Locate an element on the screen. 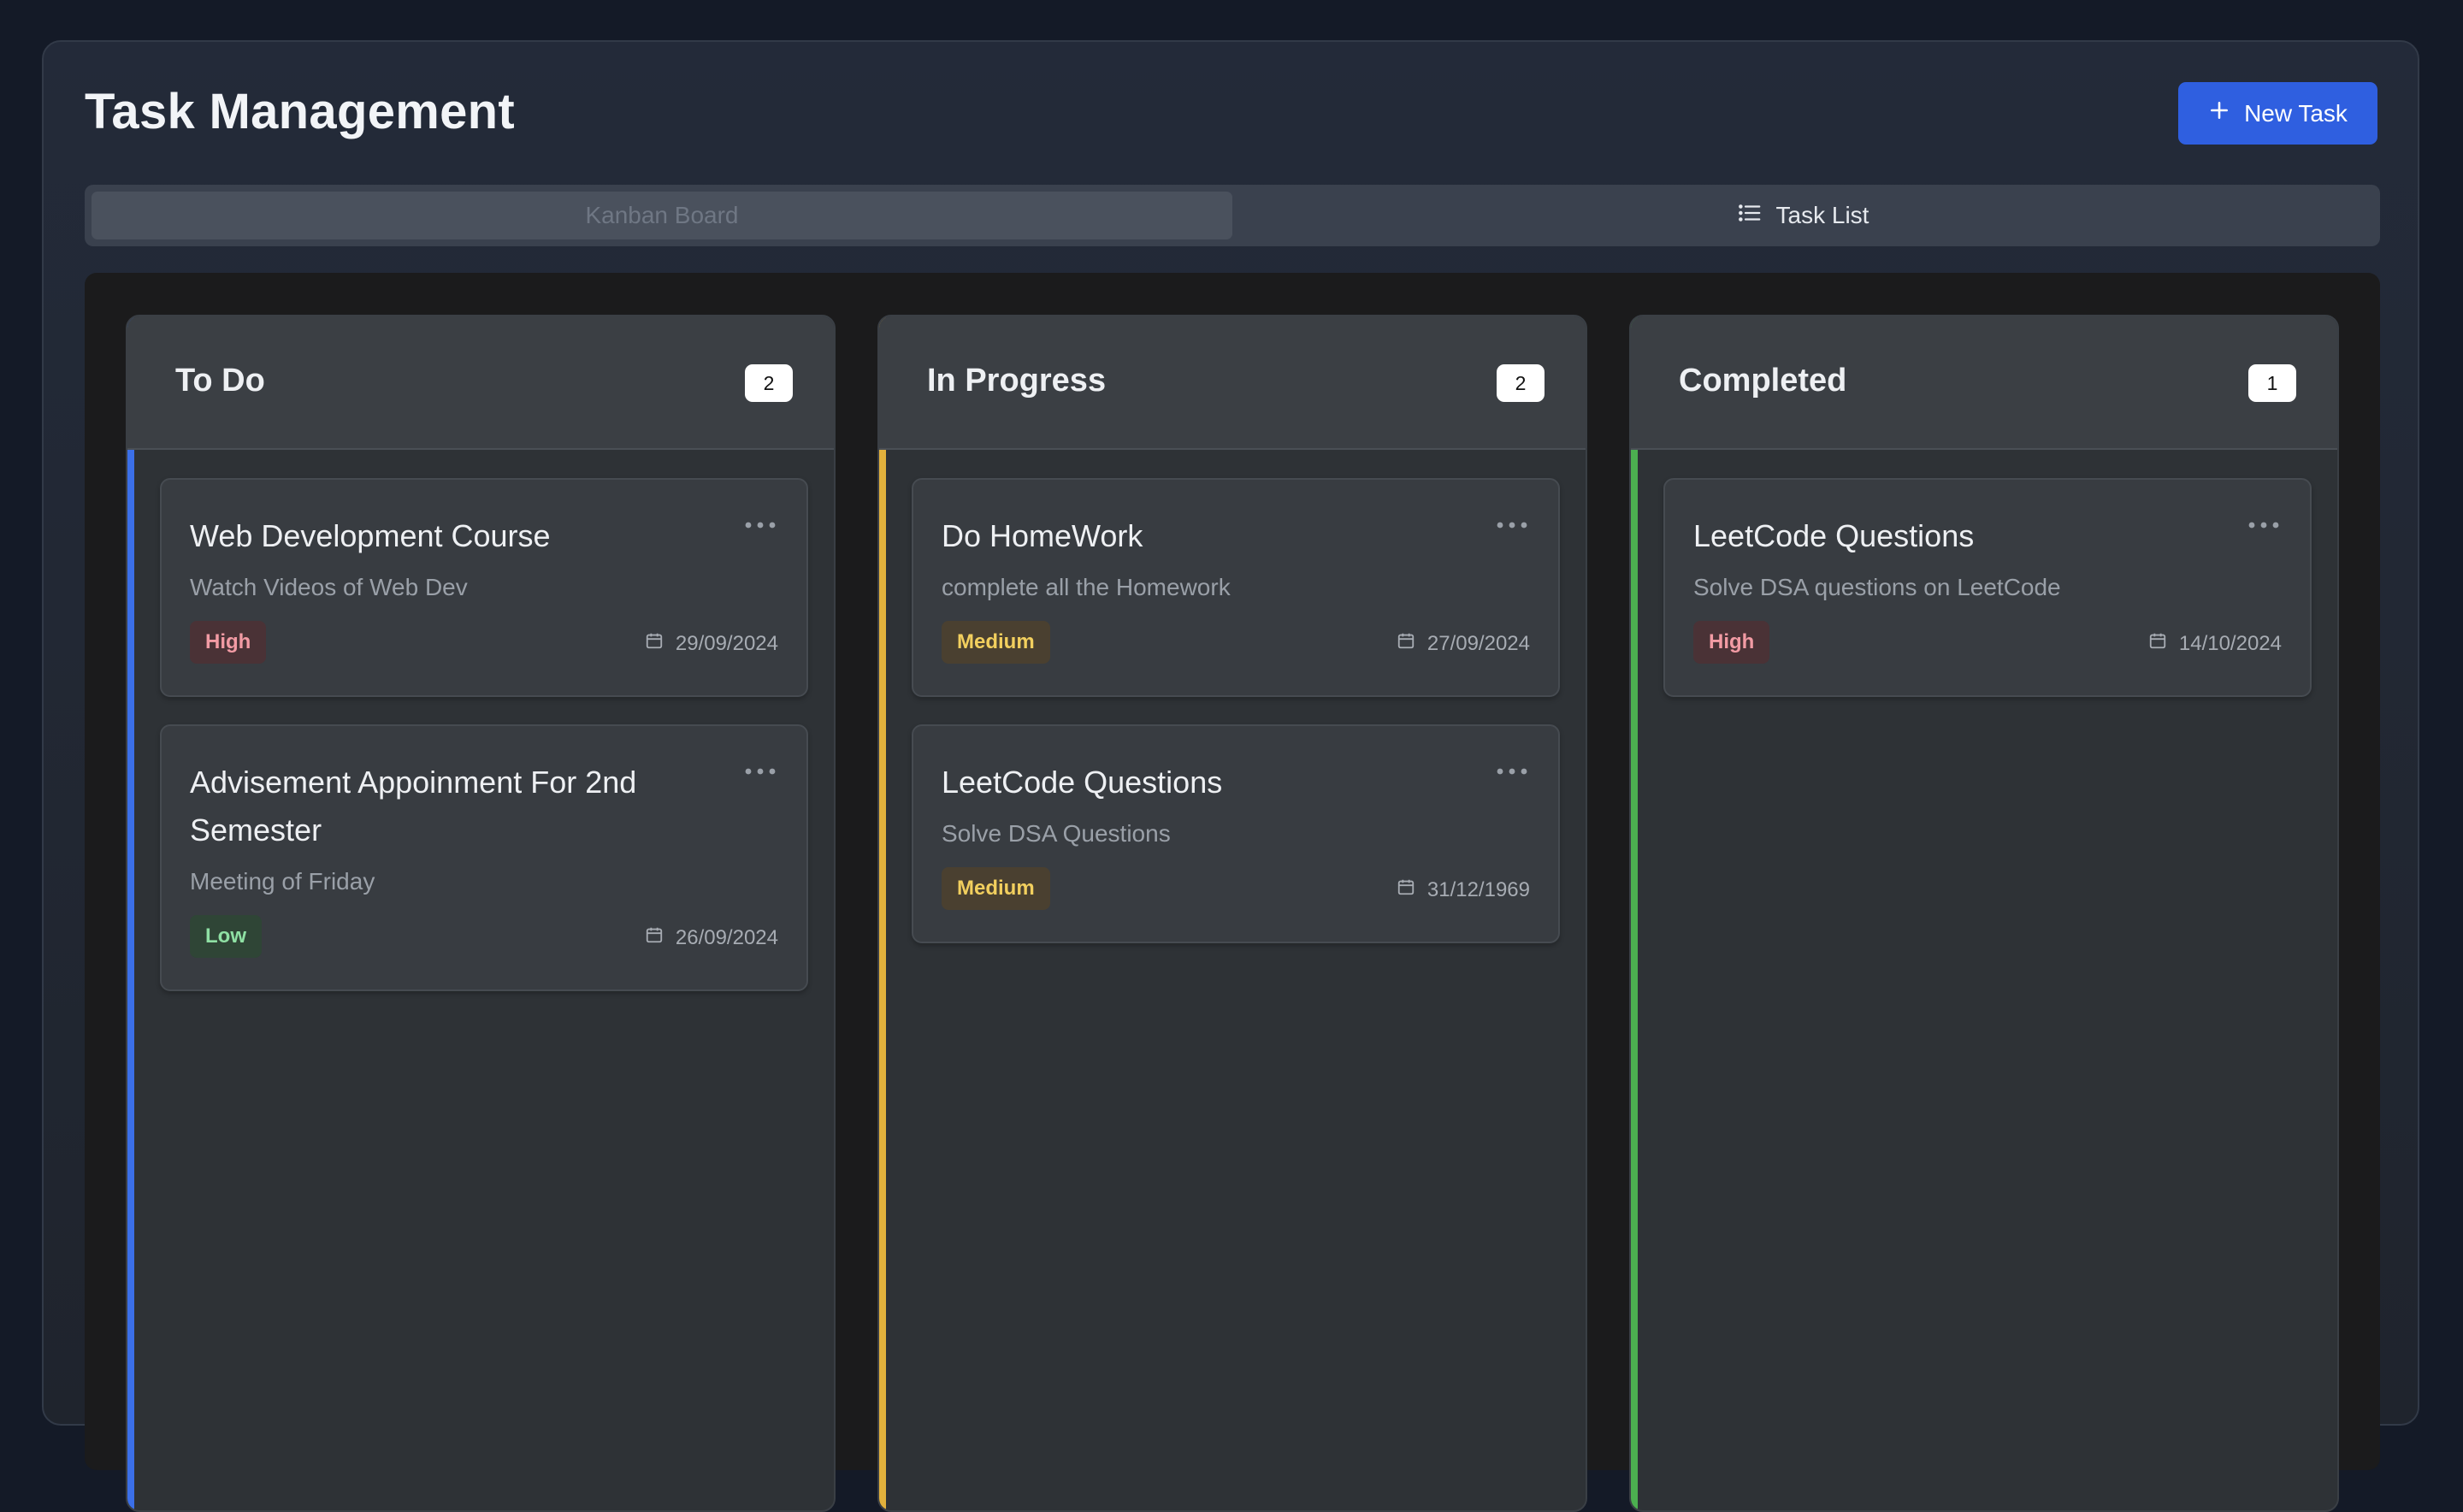 The width and height of the screenshot is (2463, 1512). tab-kanban-board: Kanban Board is located at coordinates (662, 215).